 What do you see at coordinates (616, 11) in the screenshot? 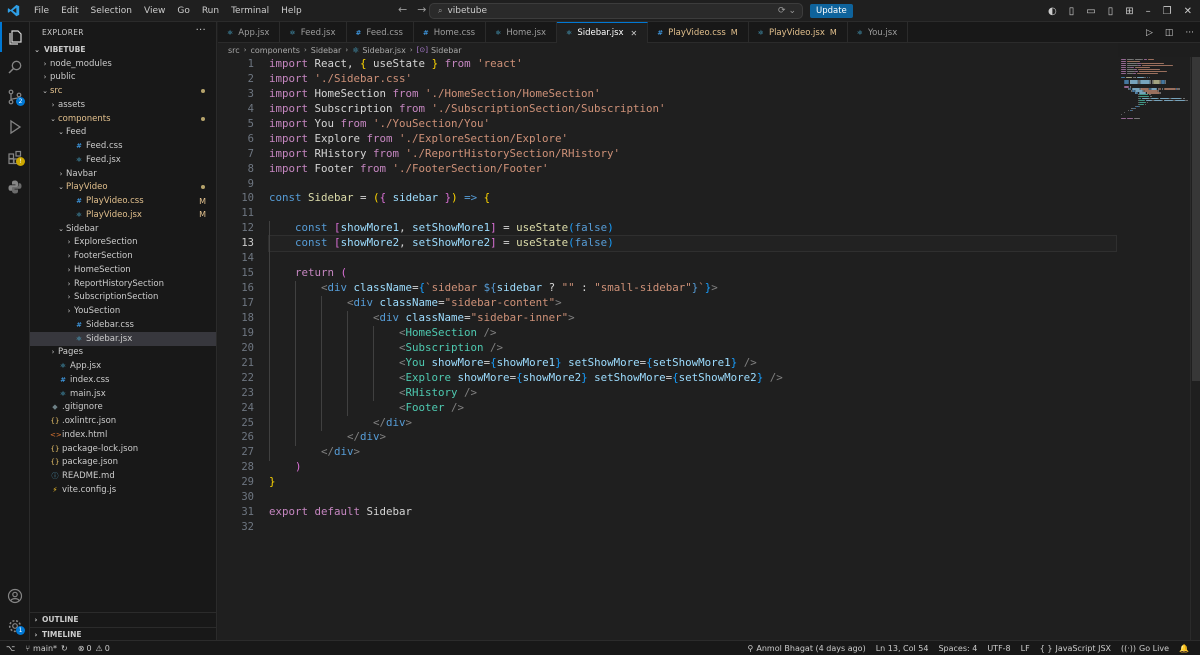
I see `command-center: ⌕ vibetube ⟳ ⌄` at bounding box center [616, 11].